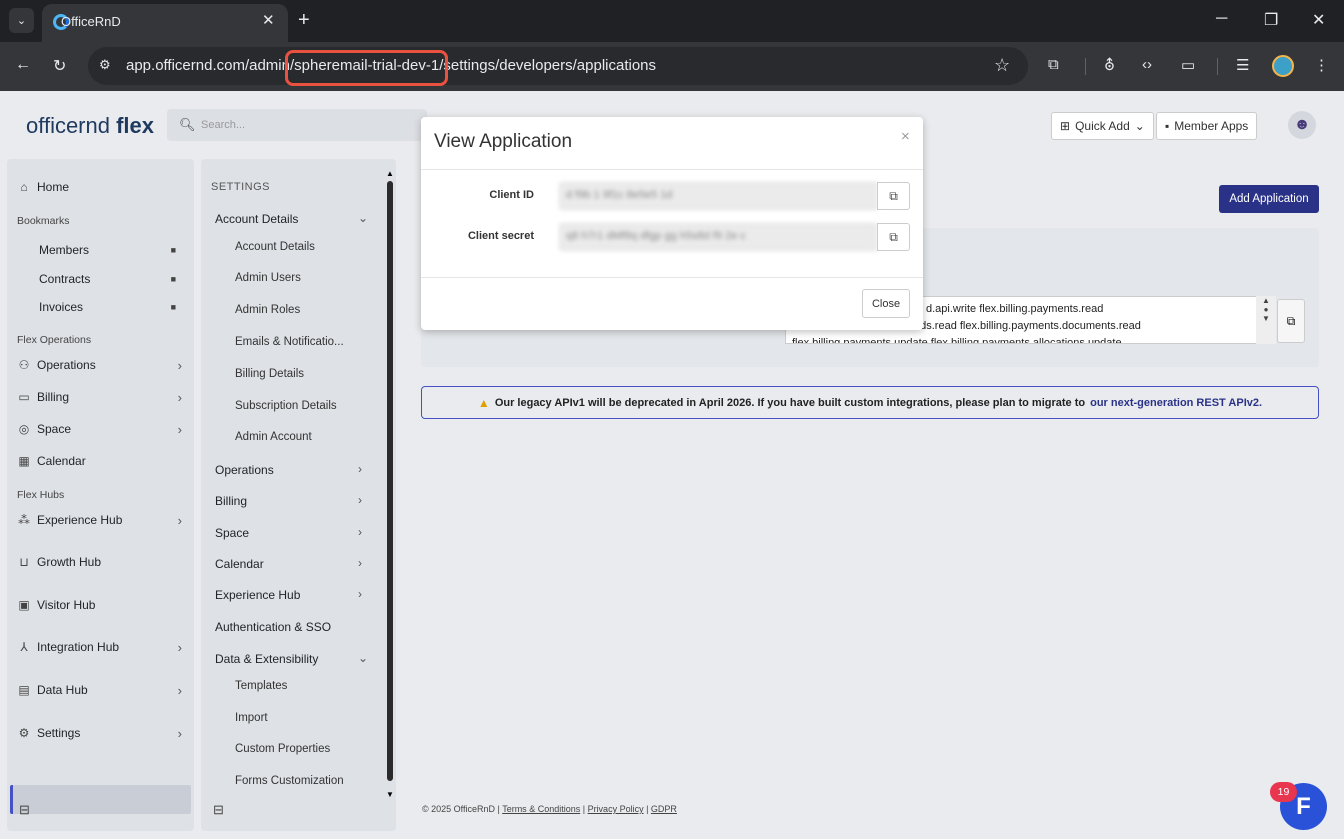  Describe the element at coordinates (59, 562) in the screenshot. I see `sidebar-item-growth-hub: ⊔ Growth Hub` at that location.